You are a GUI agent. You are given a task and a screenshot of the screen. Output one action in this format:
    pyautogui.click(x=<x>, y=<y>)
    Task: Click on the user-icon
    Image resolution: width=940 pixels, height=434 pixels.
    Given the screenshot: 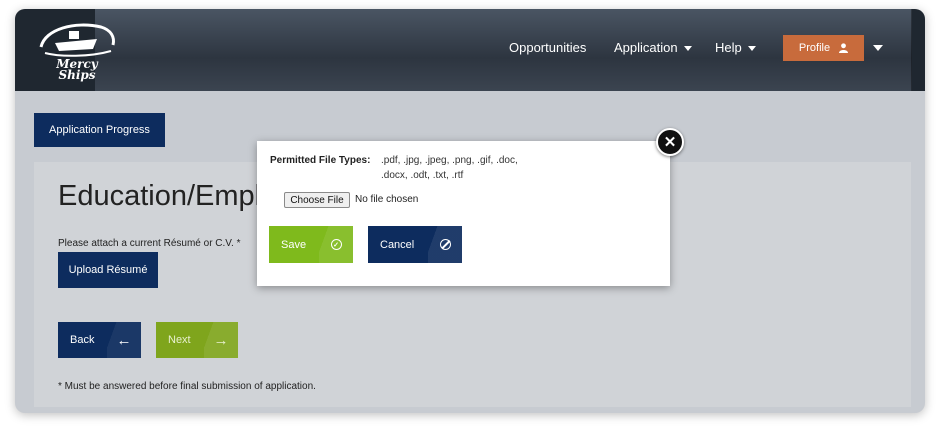 What is the action you would take?
    pyautogui.click(x=844, y=48)
    